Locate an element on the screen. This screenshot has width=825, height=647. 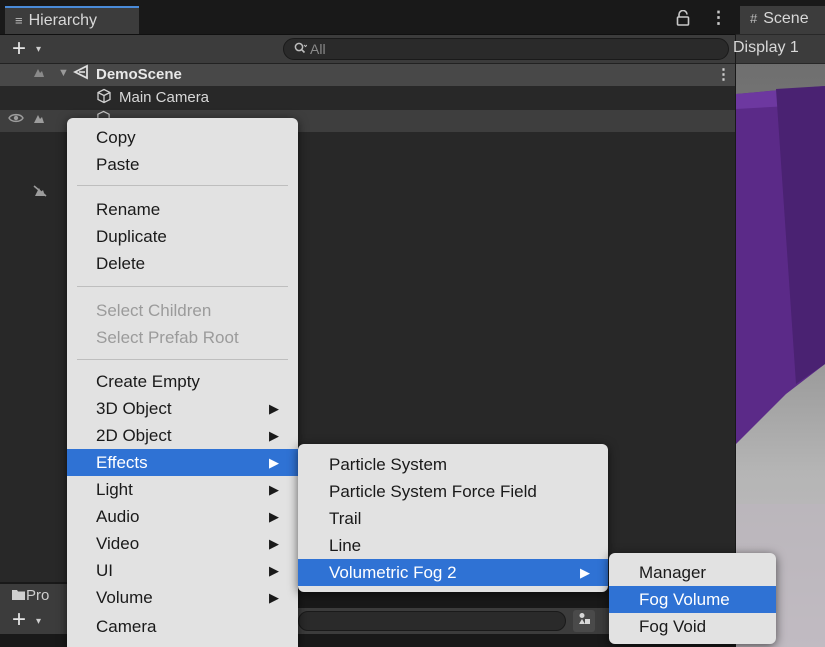
project-tab-label: Pro is located at coordinates (38, 595).